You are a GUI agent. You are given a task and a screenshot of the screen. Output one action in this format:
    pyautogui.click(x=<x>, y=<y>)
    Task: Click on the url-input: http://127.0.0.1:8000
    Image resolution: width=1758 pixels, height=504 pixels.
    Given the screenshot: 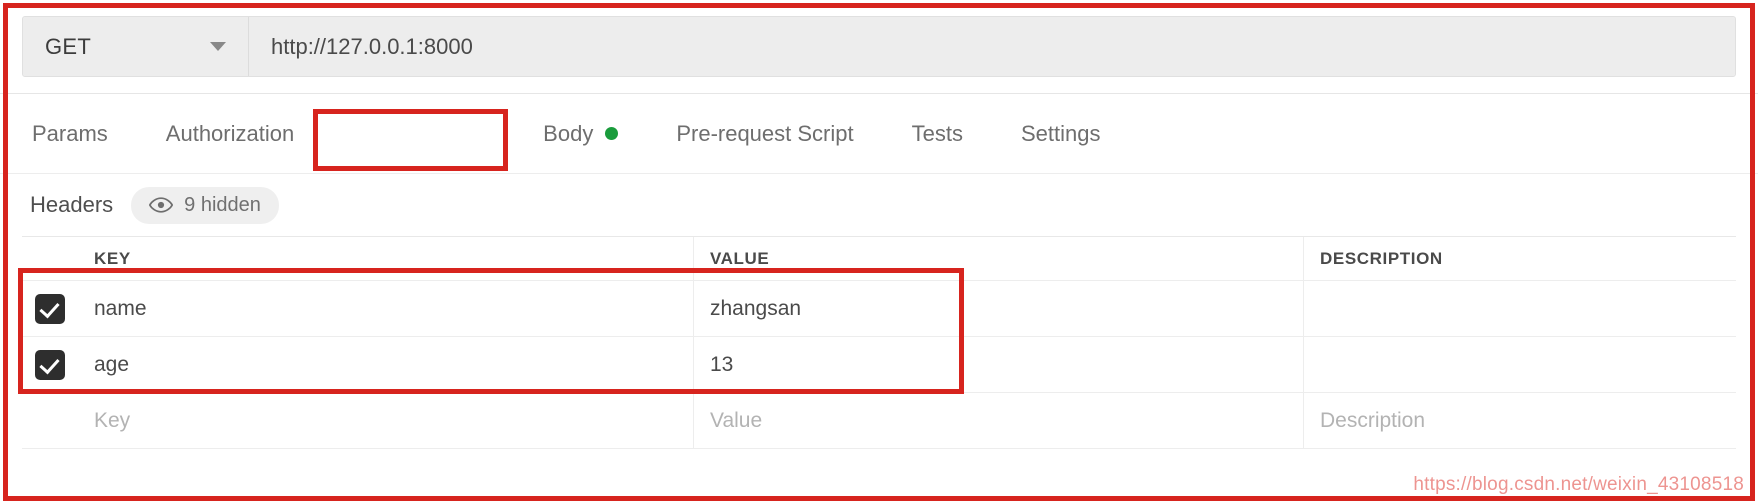 What is the action you would take?
    pyautogui.click(x=992, y=46)
    